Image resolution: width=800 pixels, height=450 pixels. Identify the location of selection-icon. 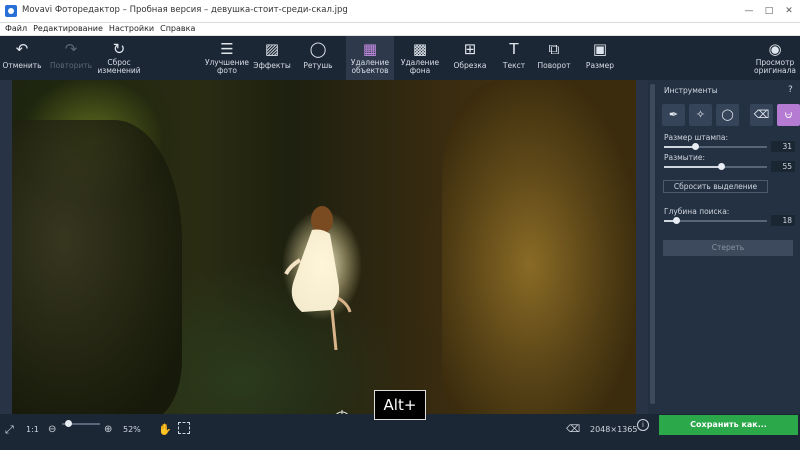
(184, 428).